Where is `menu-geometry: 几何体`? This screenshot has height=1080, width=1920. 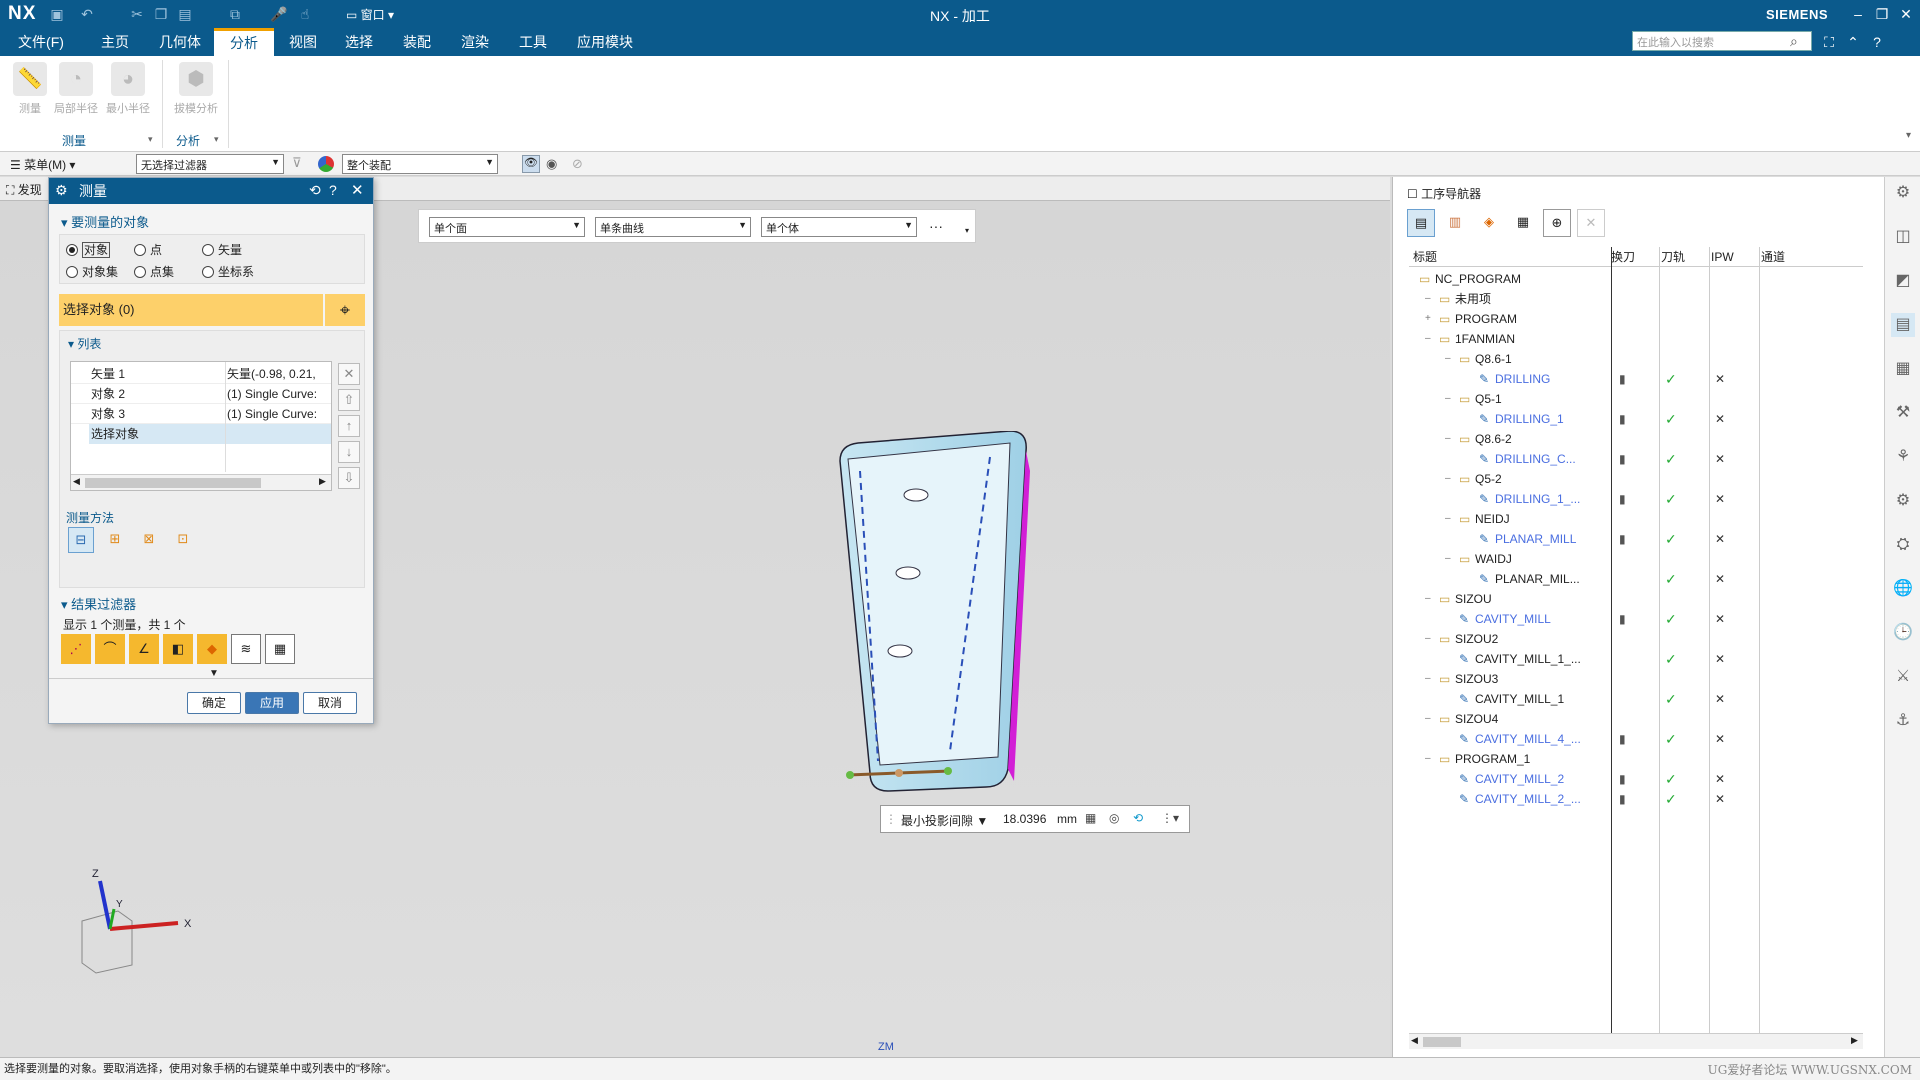
menu-geometry: 几何体 is located at coordinates (180, 42).